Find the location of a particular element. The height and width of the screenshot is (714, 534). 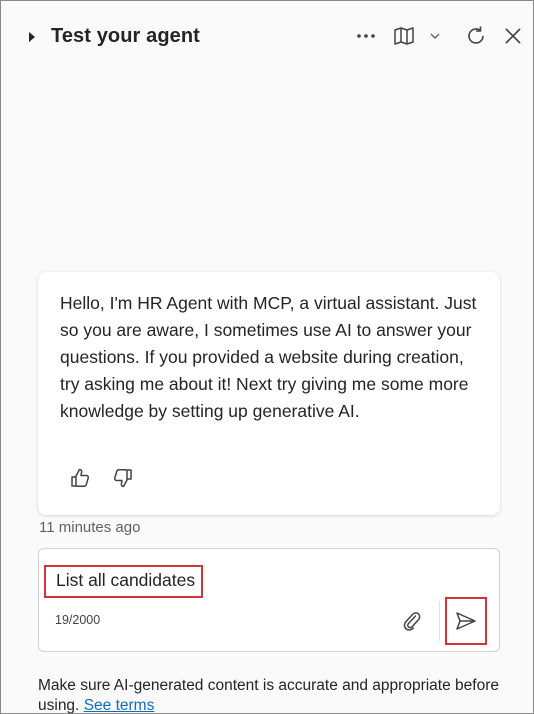

map-dropdown-button is located at coordinates (435, 36).